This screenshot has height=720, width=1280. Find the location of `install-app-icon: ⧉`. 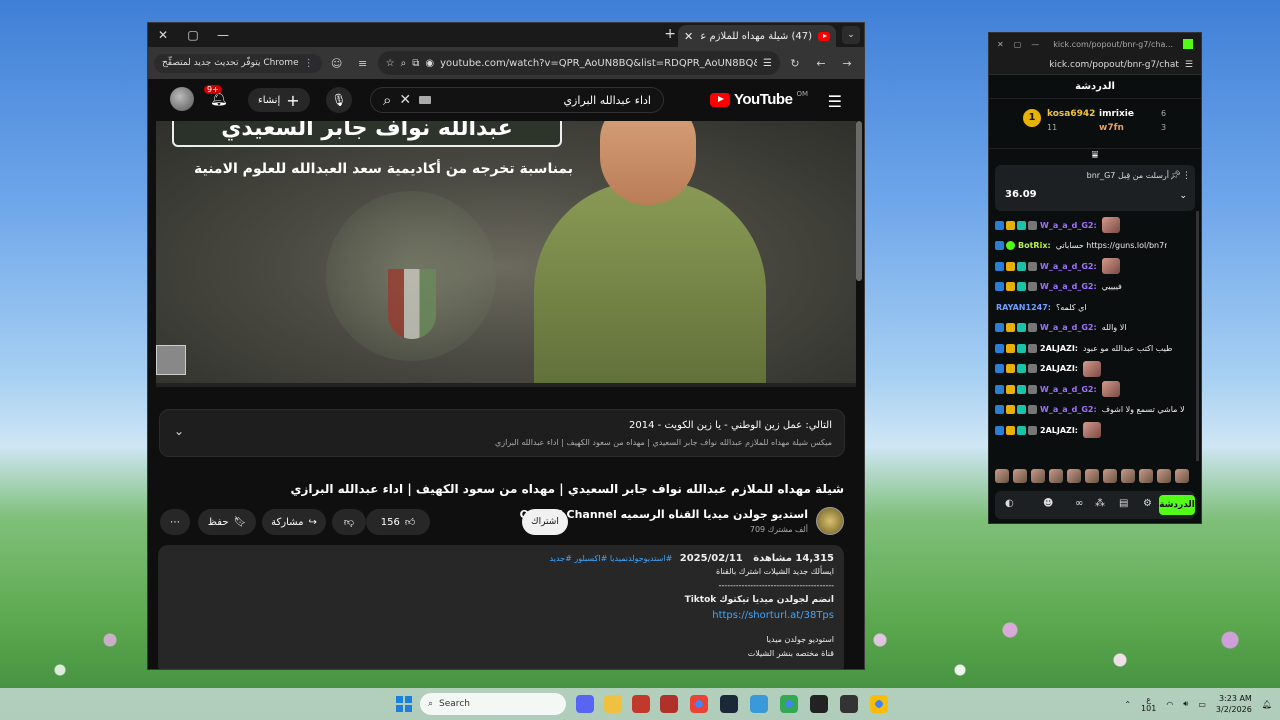

install-app-icon: ⧉ is located at coordinates (415, 63).